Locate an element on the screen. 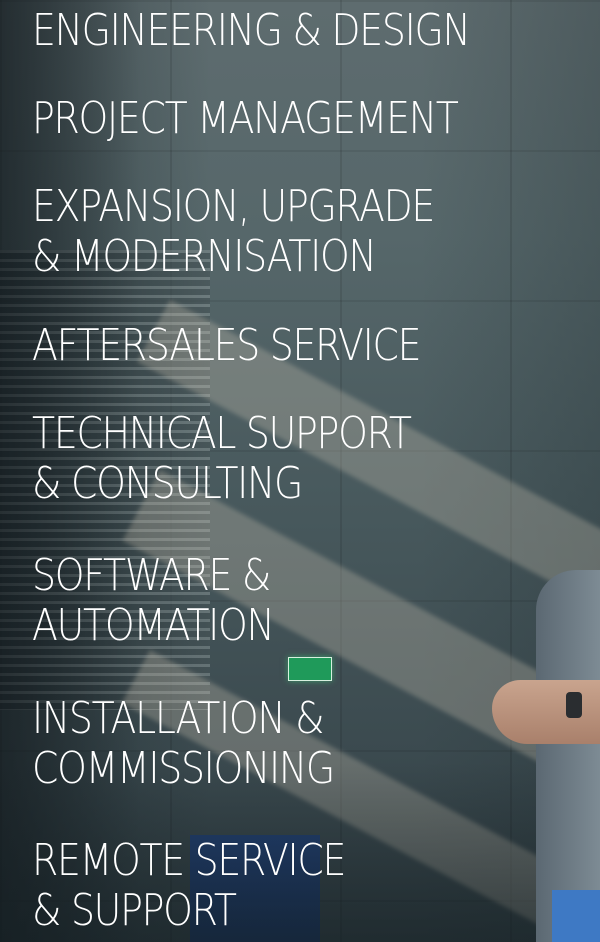 This screenshot has width=600, height=942. service-label: TECHNICAL SUPPORT & CONSULTING is located at coordinates (222, 458).